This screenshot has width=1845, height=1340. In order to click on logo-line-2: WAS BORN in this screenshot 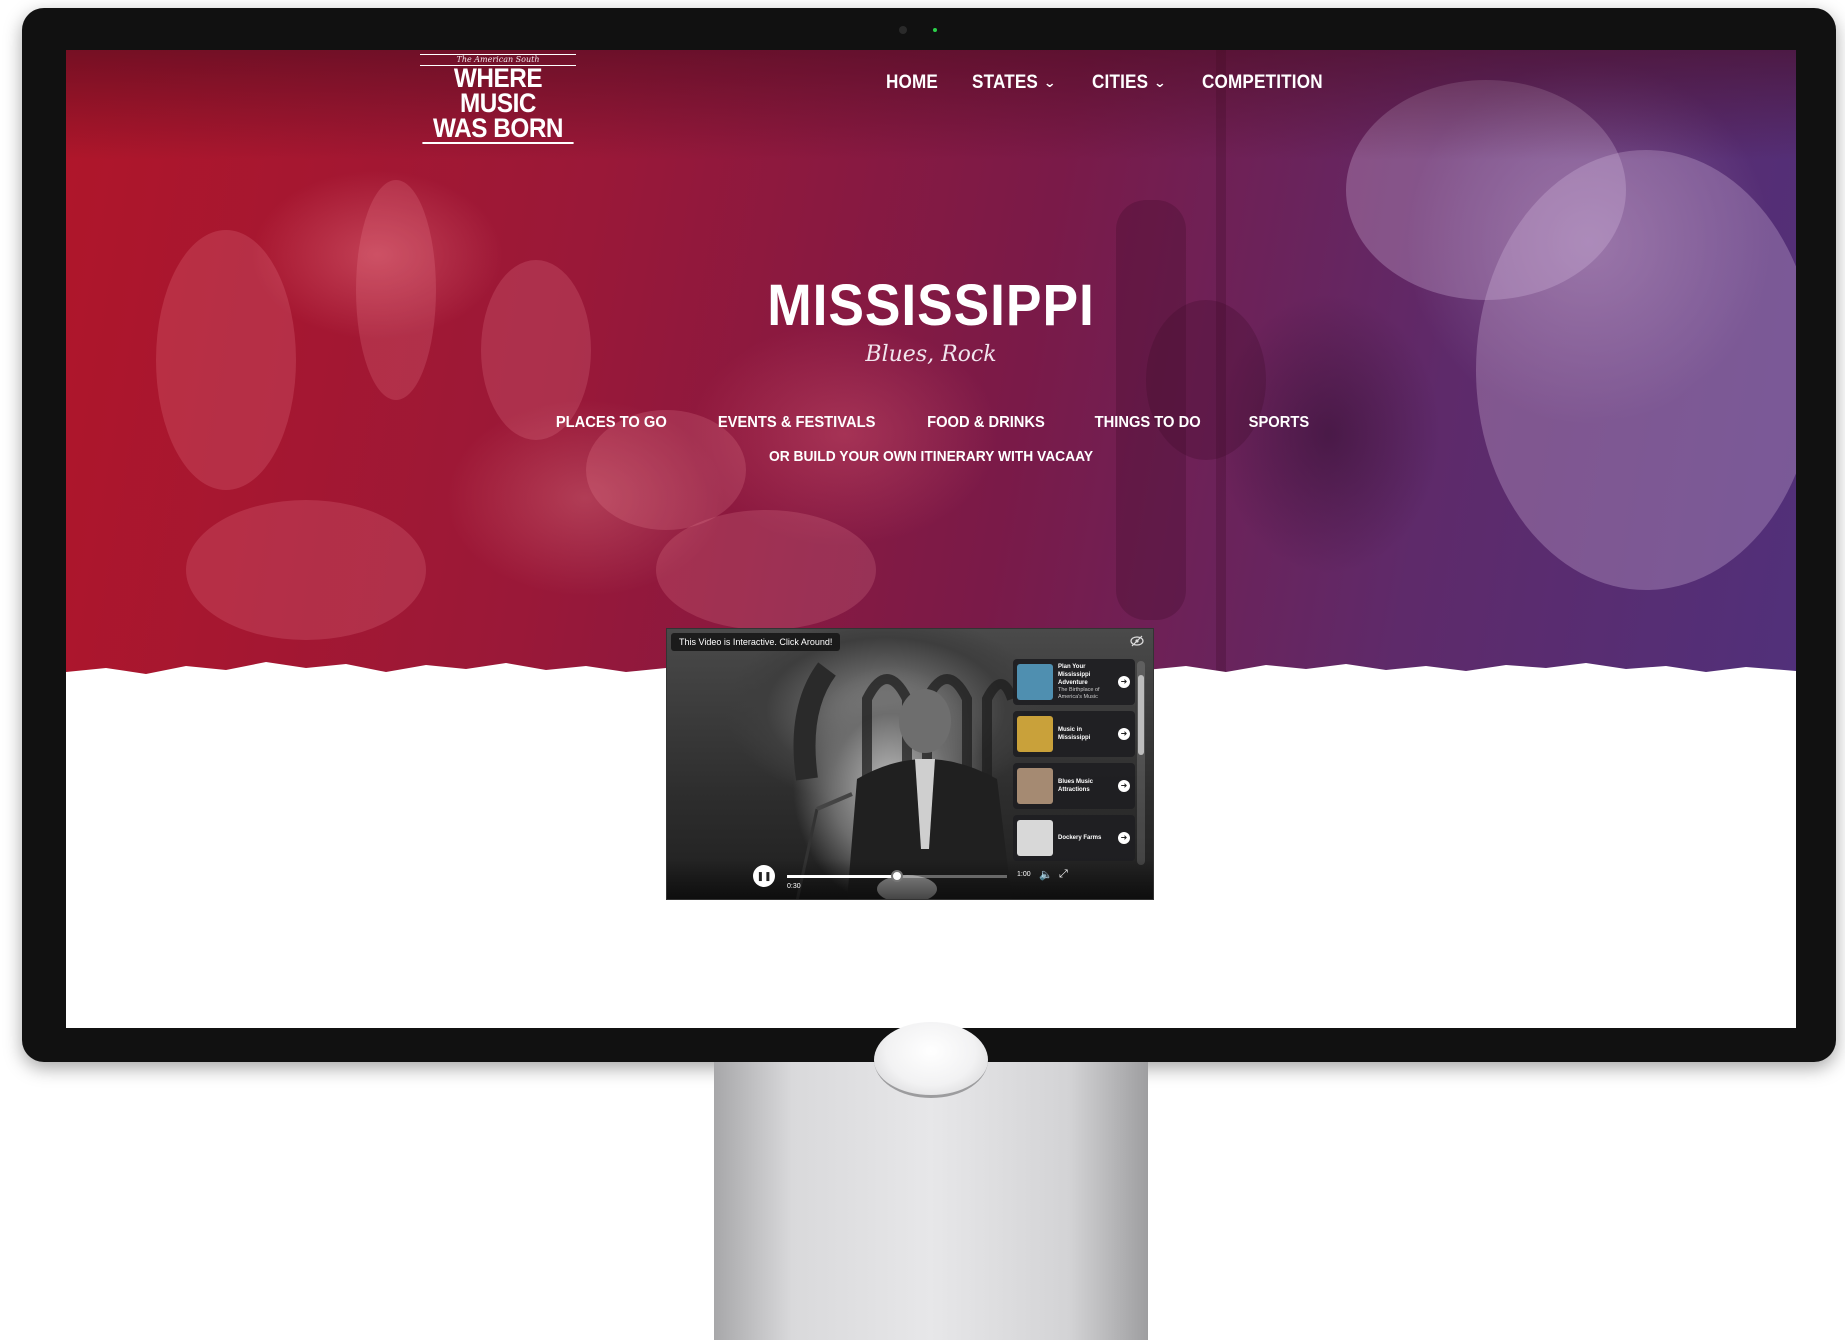, I will do `click(498, 129)`.